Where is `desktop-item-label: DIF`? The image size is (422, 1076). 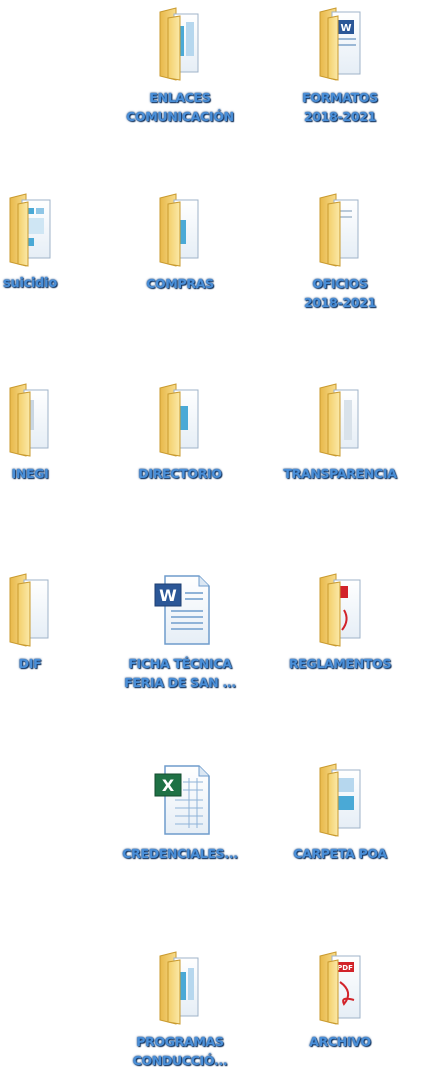
desktop-item-label: DIF is located at coordinates (30, 663).